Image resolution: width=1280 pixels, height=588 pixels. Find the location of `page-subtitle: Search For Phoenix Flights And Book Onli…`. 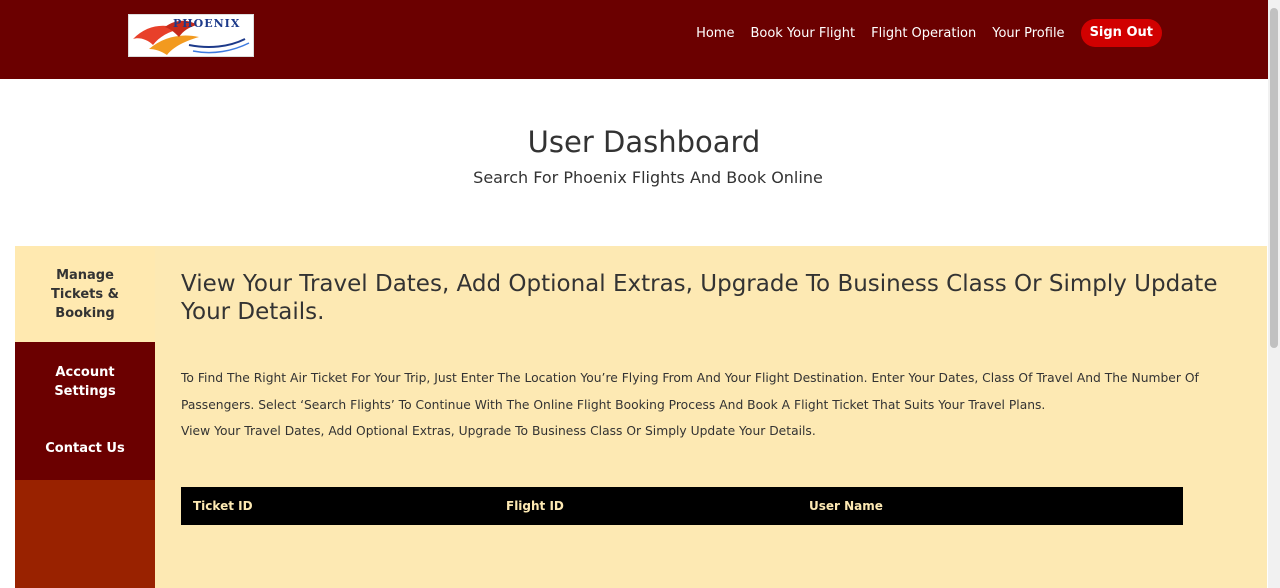

page-subtitle: Search For Phoenix Flights And Book Onli… is located at coordinates (648, 177).